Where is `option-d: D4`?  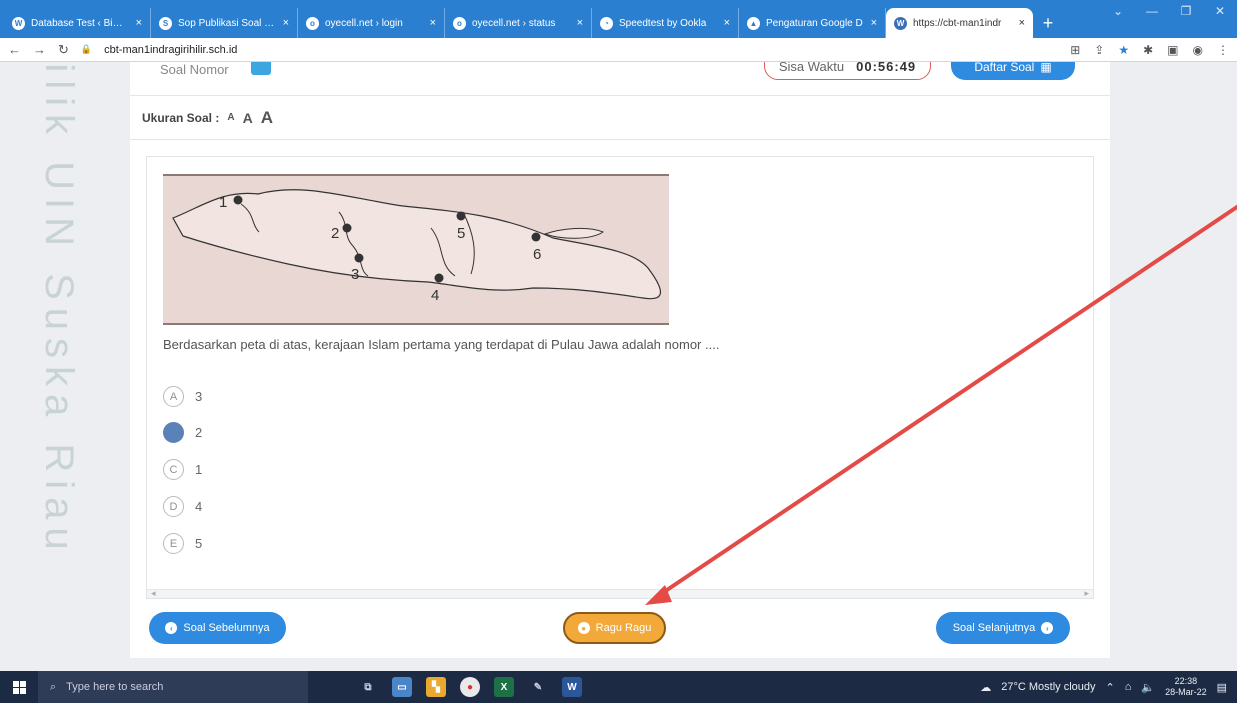
option-d: D4 is located at coordinates (182, 506).